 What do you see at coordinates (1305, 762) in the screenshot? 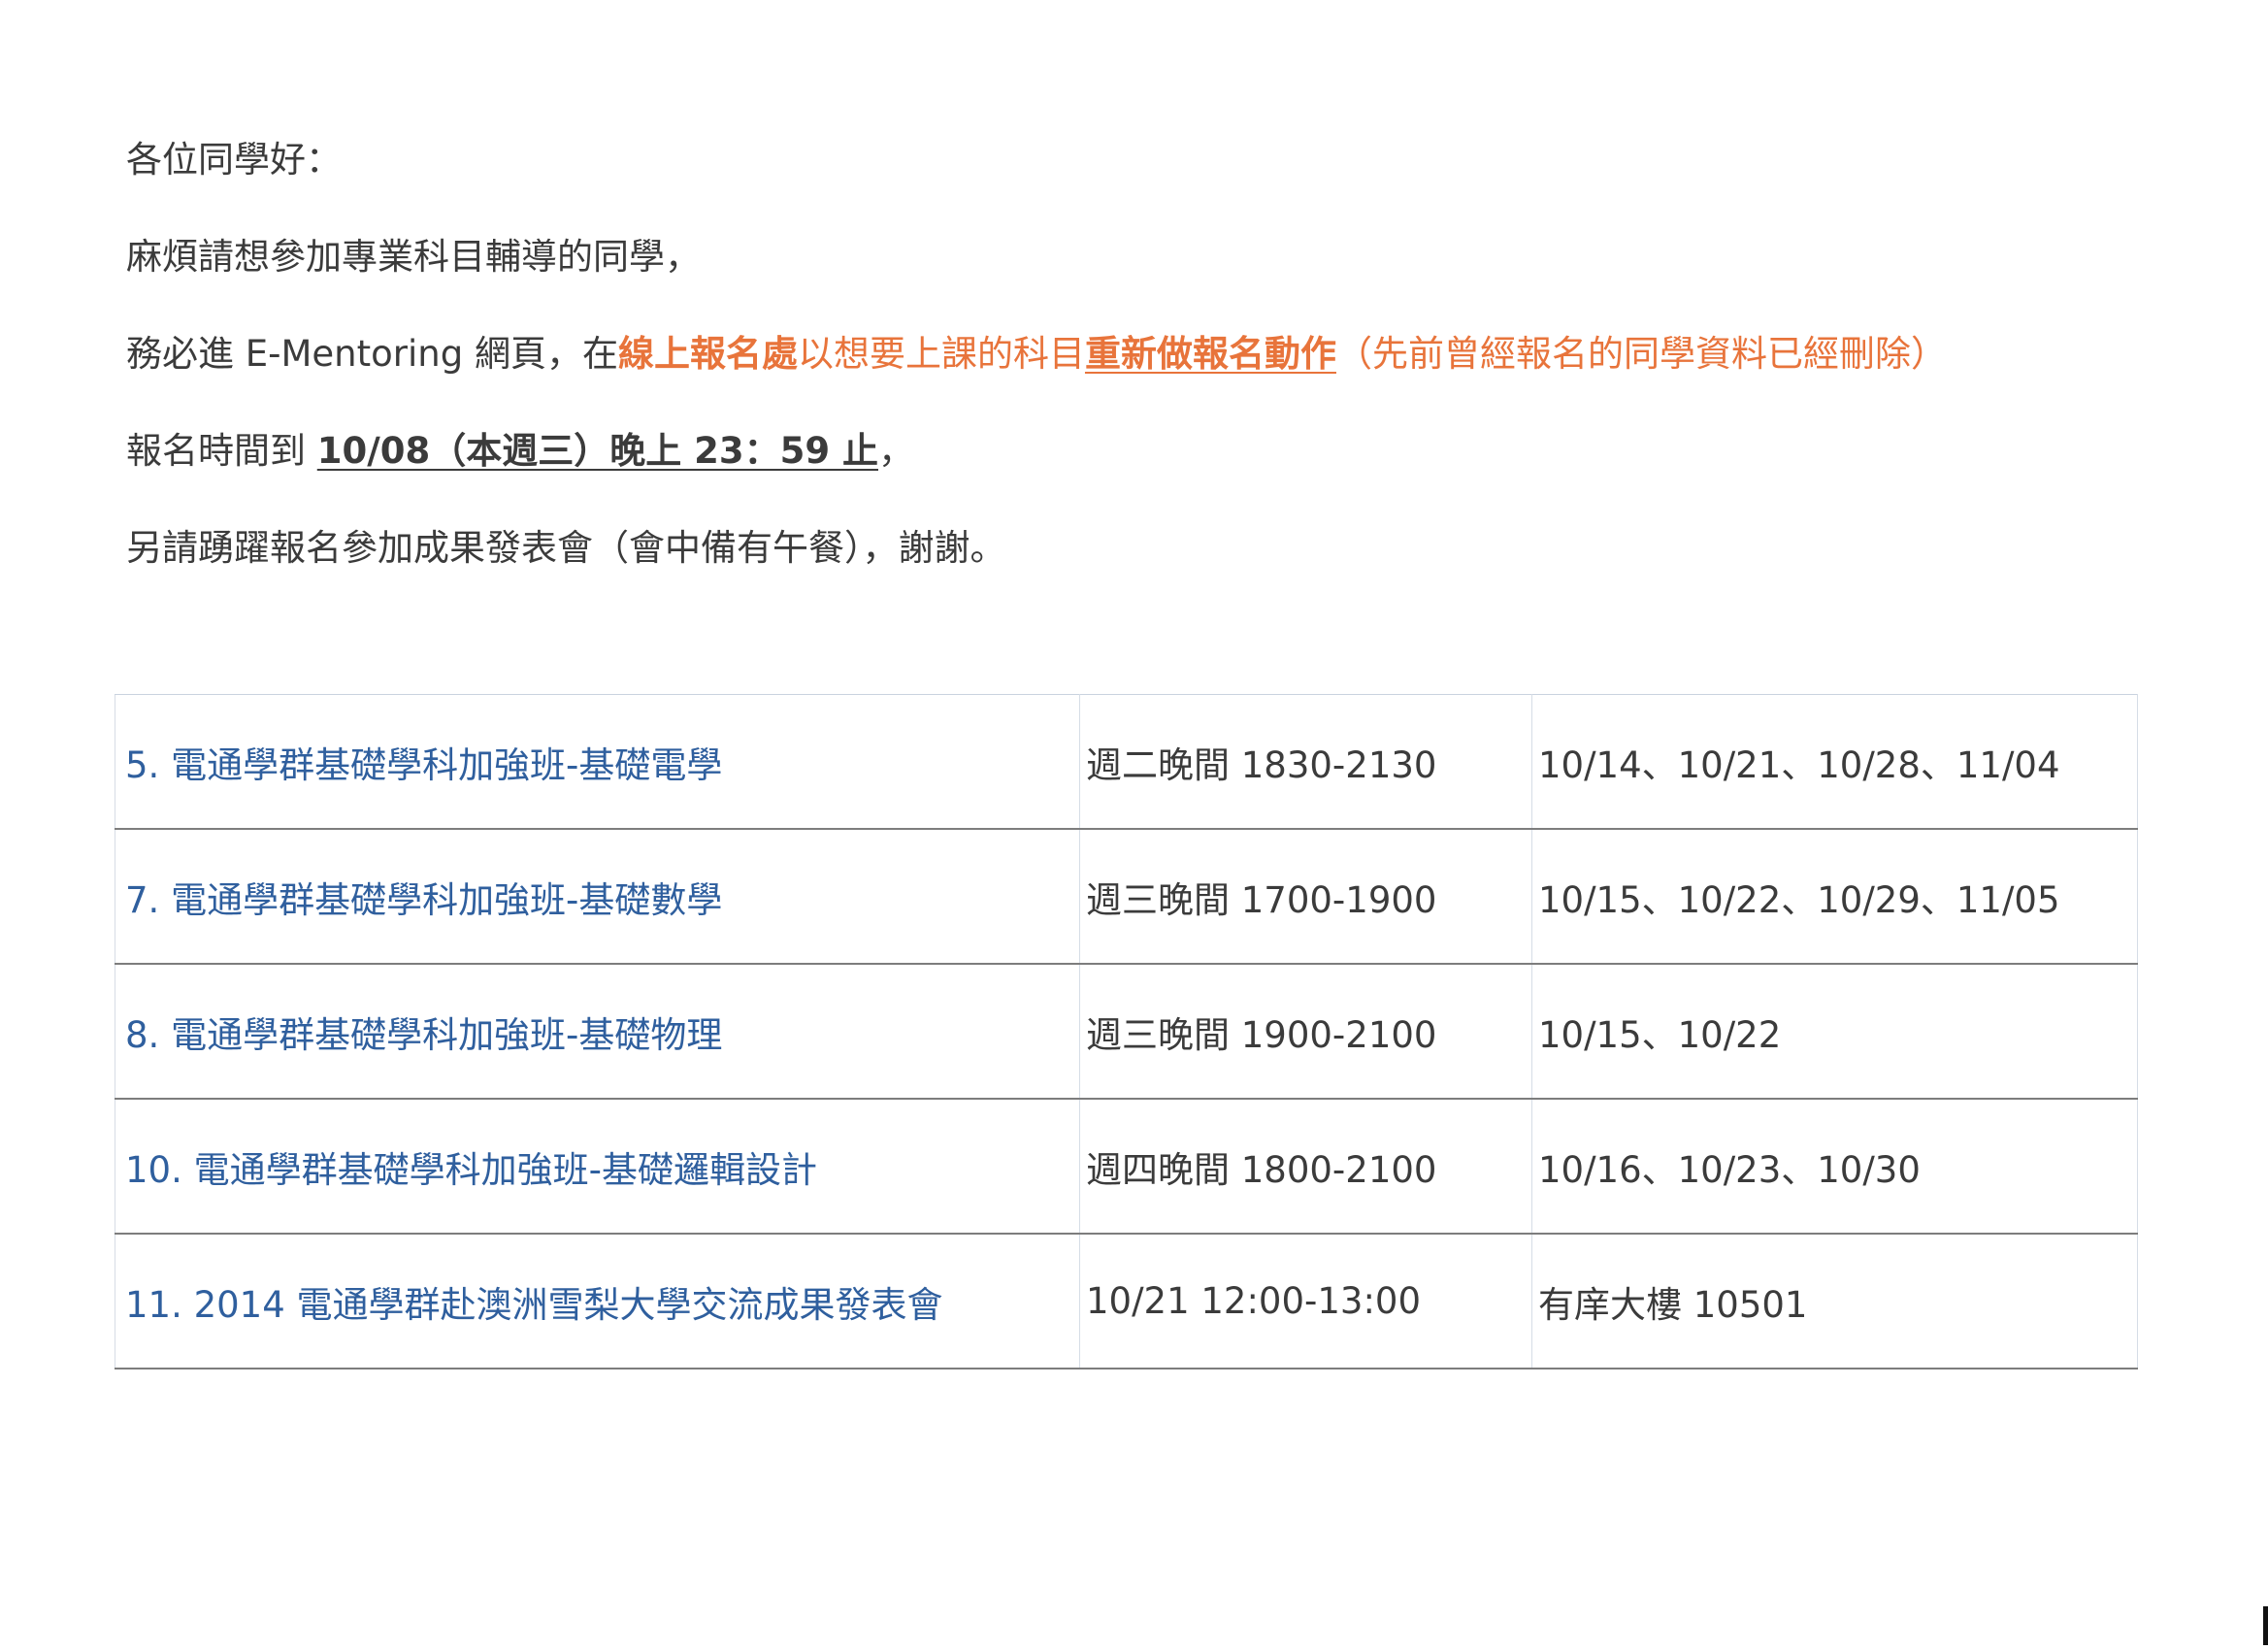
I see `course-time-cell: 週二晚間 1830-2130` at bounding box center [1305, 762].